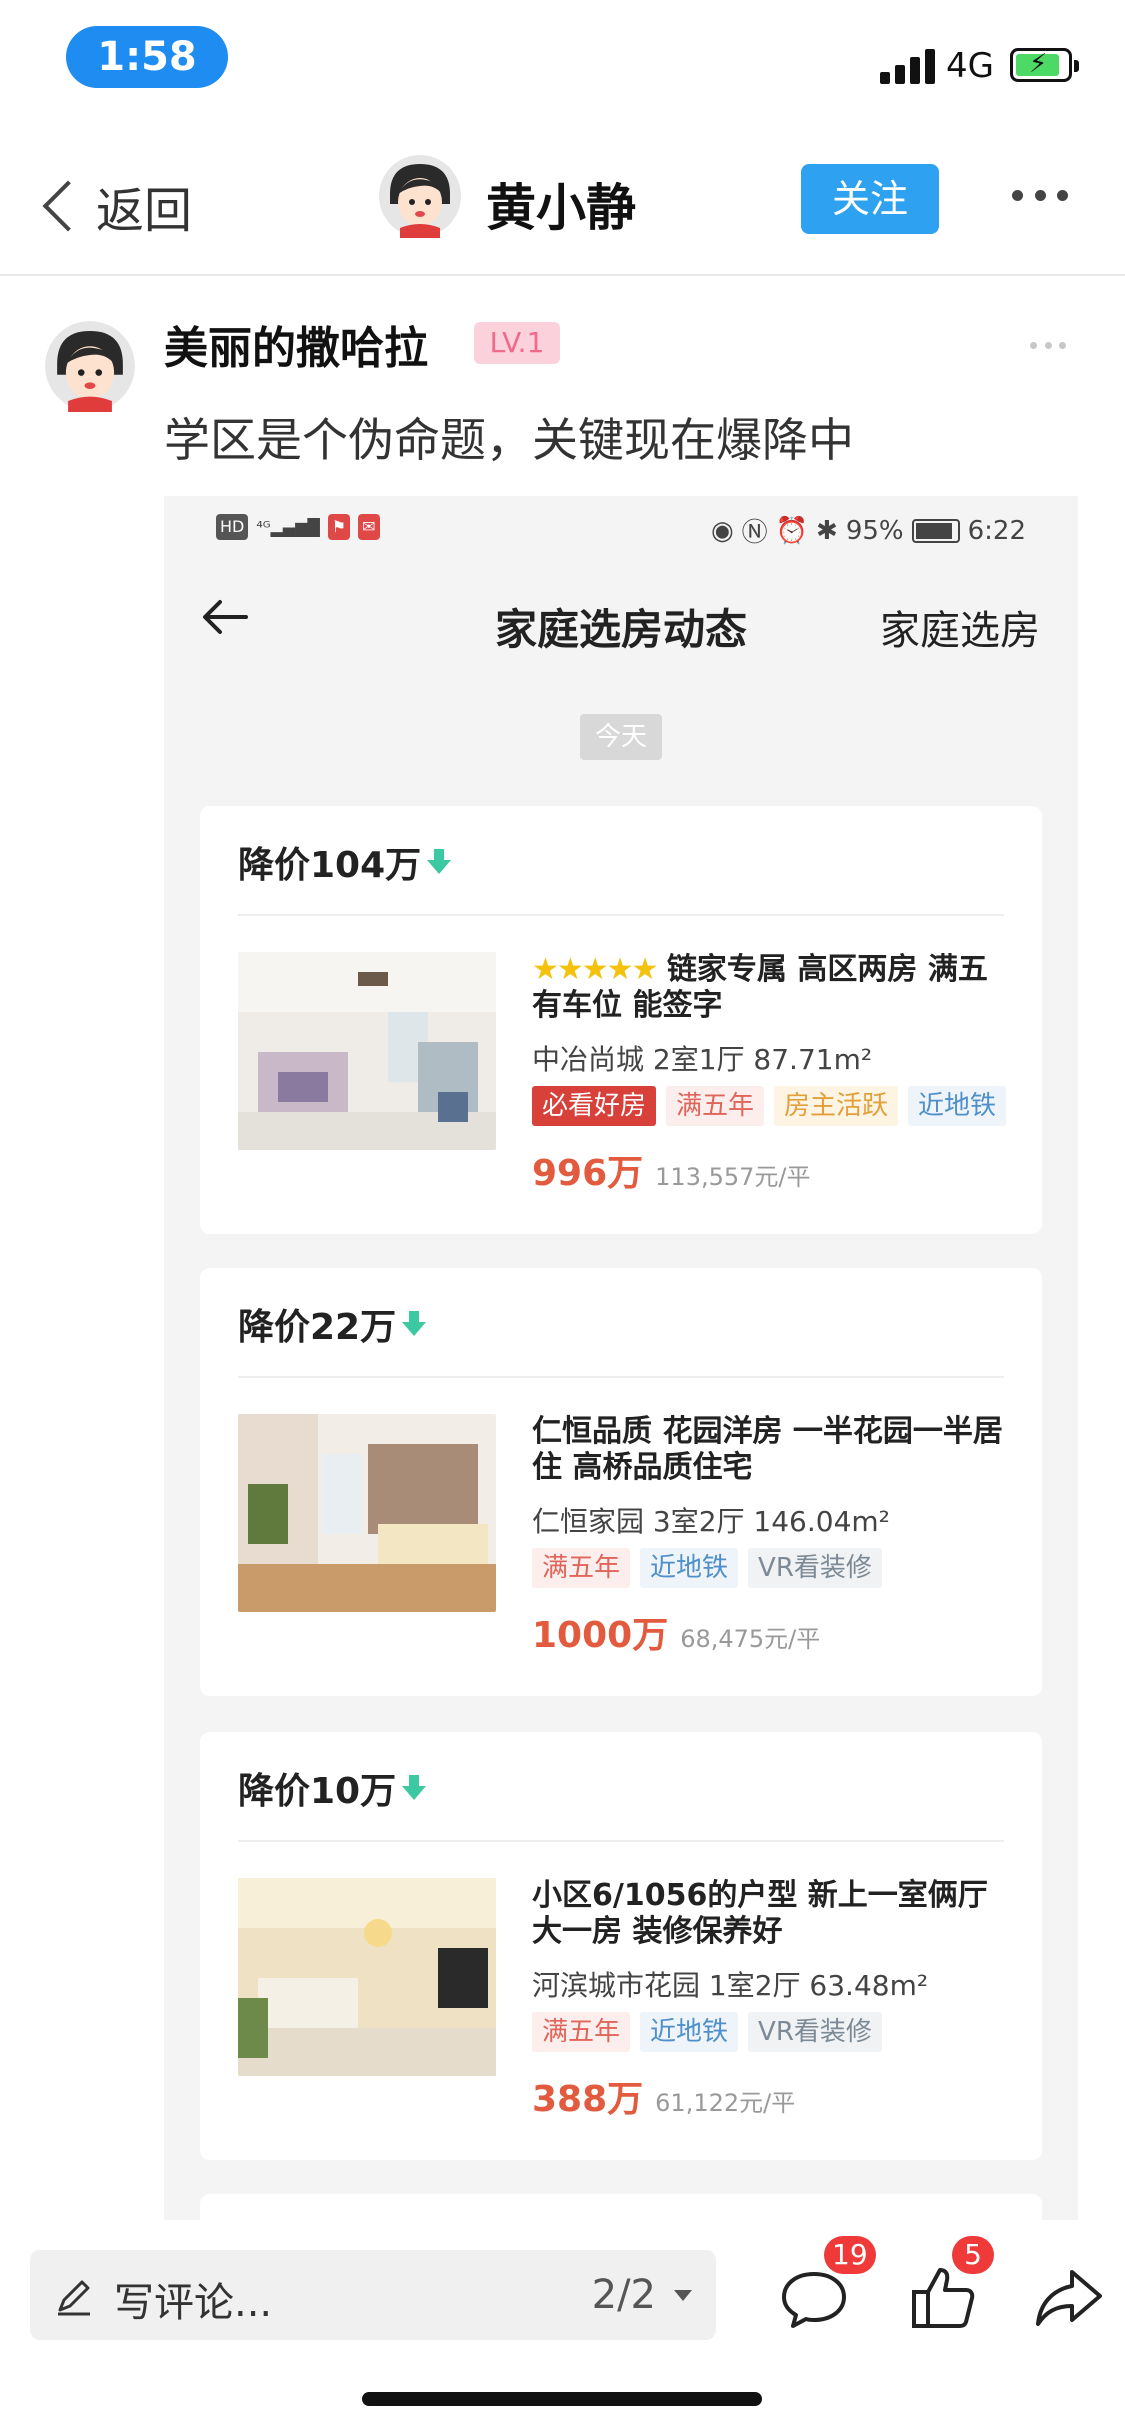 This screenshot has height=2436, width=1125. Describe the element at coordinates (588, 1173) in the screenshot. I see `listing-price: 996万` at that location.